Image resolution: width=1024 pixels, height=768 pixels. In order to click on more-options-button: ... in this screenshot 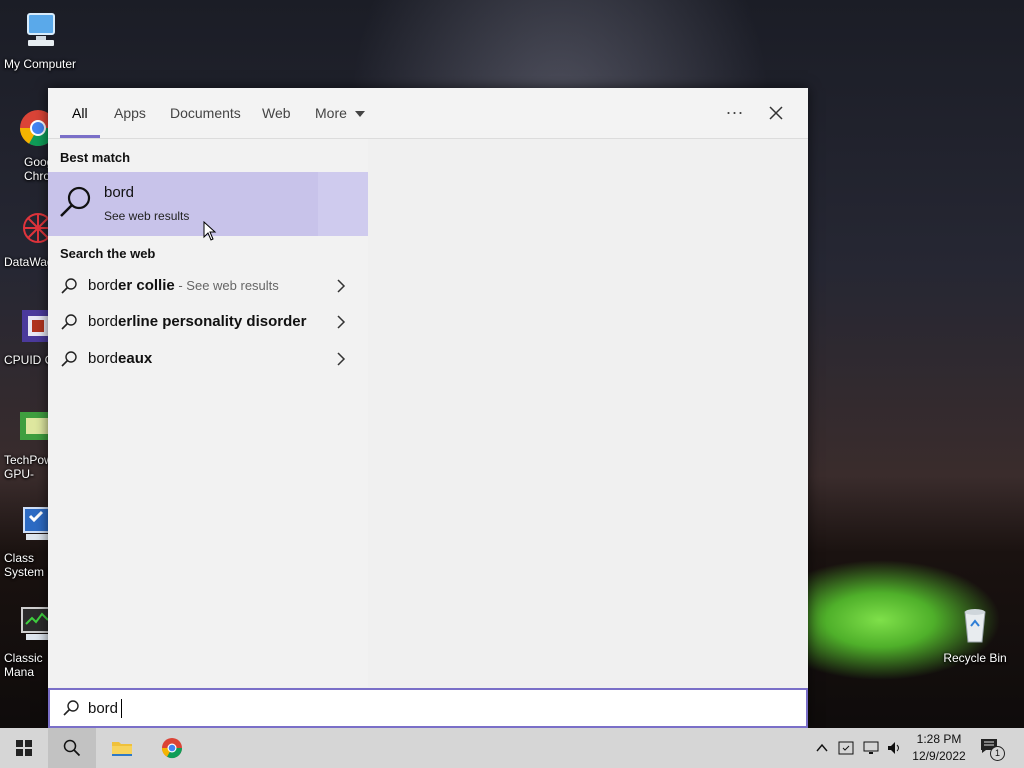, I will do `click(735, 108)`.